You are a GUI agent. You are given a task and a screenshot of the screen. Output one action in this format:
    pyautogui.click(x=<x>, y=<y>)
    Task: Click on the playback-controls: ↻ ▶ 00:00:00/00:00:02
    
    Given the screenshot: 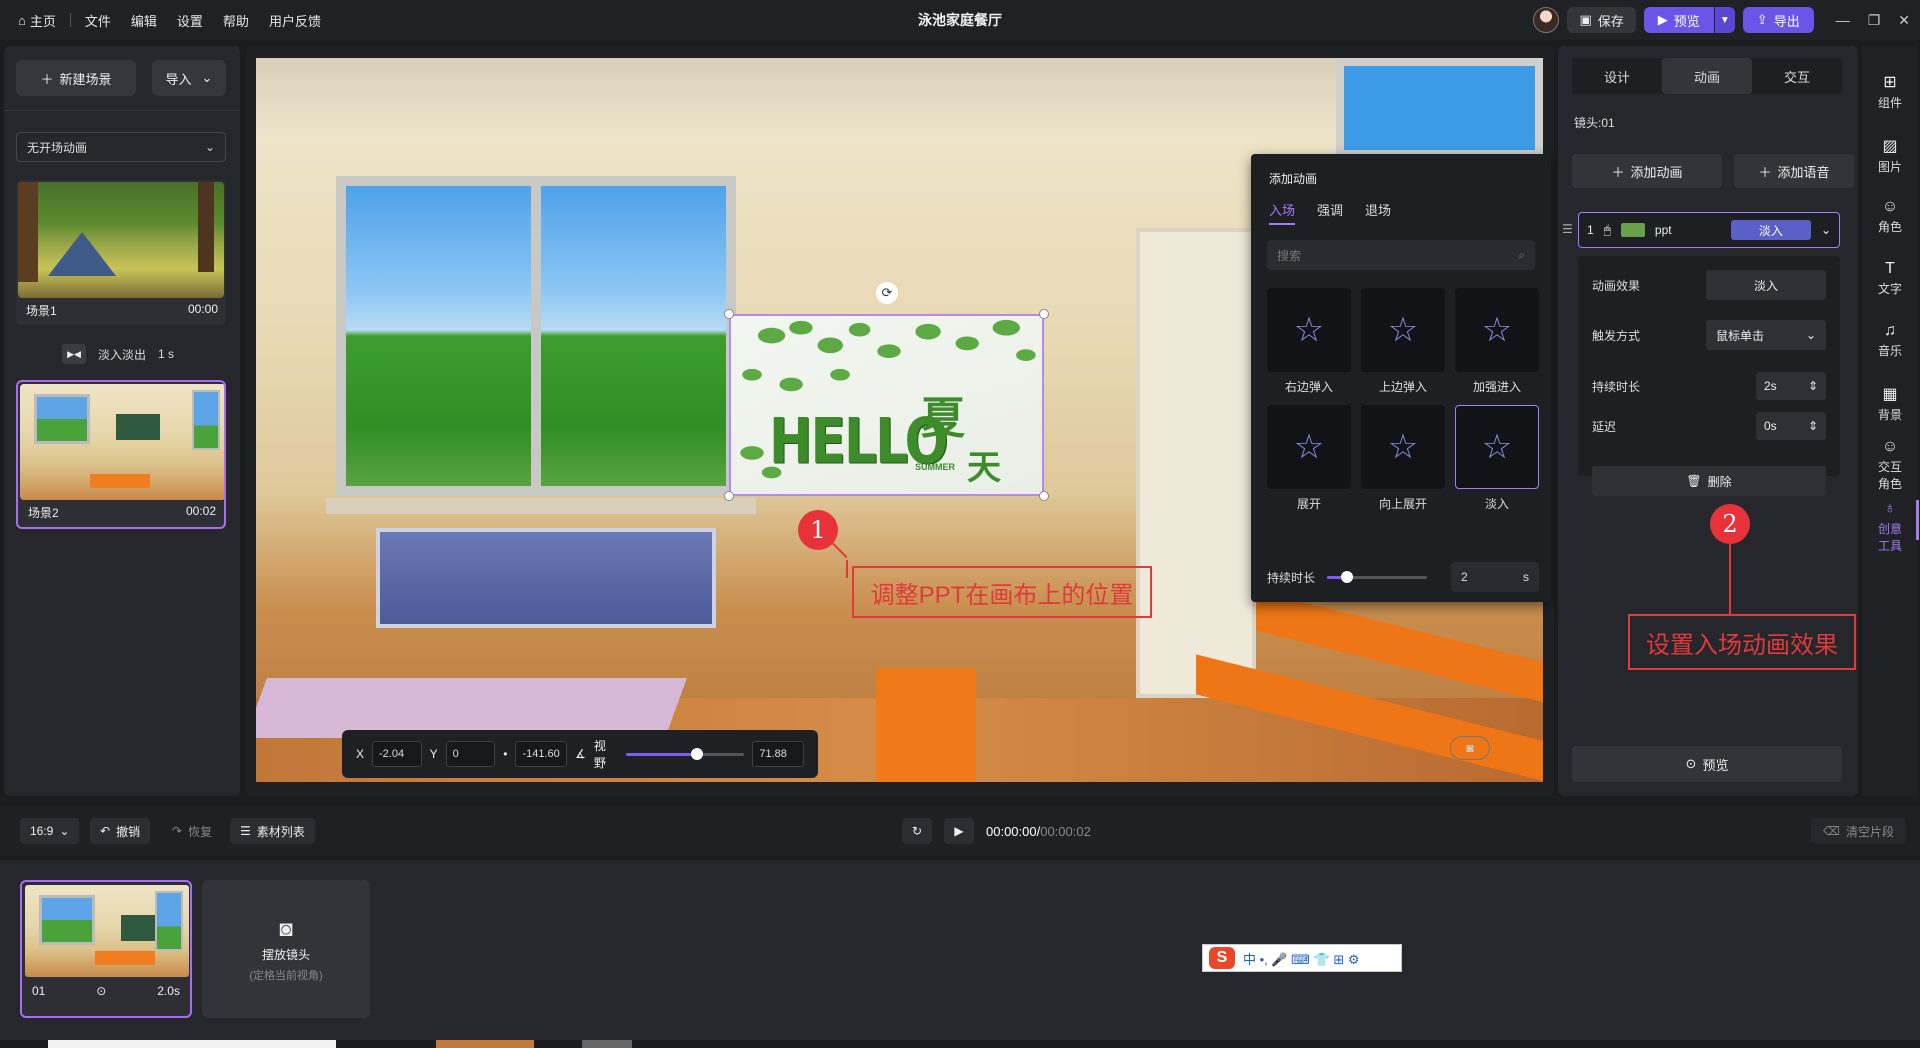 What is the action you would take?
    pyautogui.click(x=996, y=831)
    